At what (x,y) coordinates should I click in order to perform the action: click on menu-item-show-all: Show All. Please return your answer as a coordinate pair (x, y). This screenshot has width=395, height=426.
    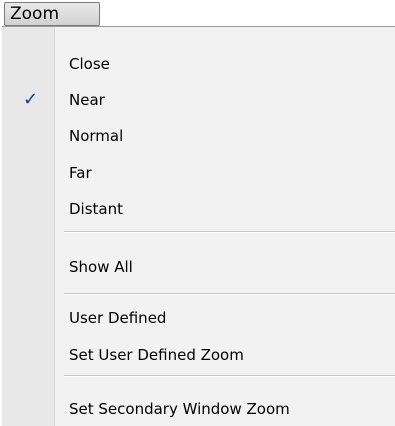
    Looking at the image, I should click on (198, 267).